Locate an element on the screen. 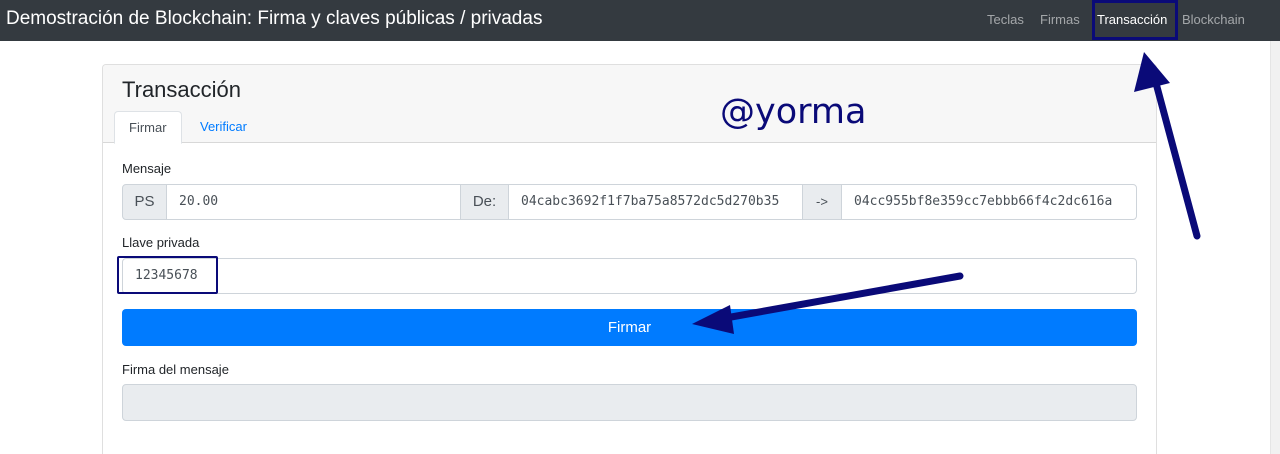 Image resolution: width=1280 pixels, height=454 pixels. card-header: Transacción Firmar Verificar is located at coordinates (629, 104).